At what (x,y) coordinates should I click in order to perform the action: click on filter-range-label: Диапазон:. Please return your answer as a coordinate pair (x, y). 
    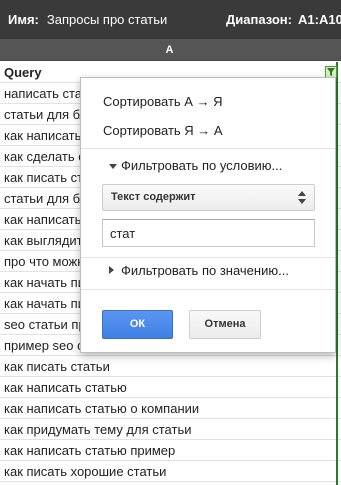
    Looking at the image, I should click on (259, 19).